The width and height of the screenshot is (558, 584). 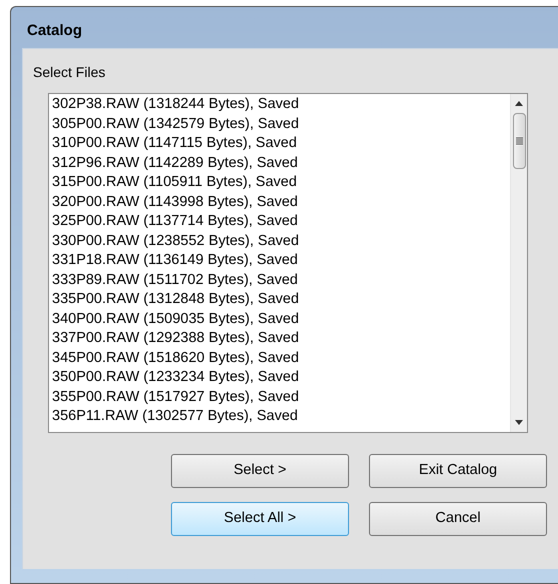 I want to click on file-list-item: 340P00.RAW (1509035 Bytes), Saved, so click(x=175, y=319).